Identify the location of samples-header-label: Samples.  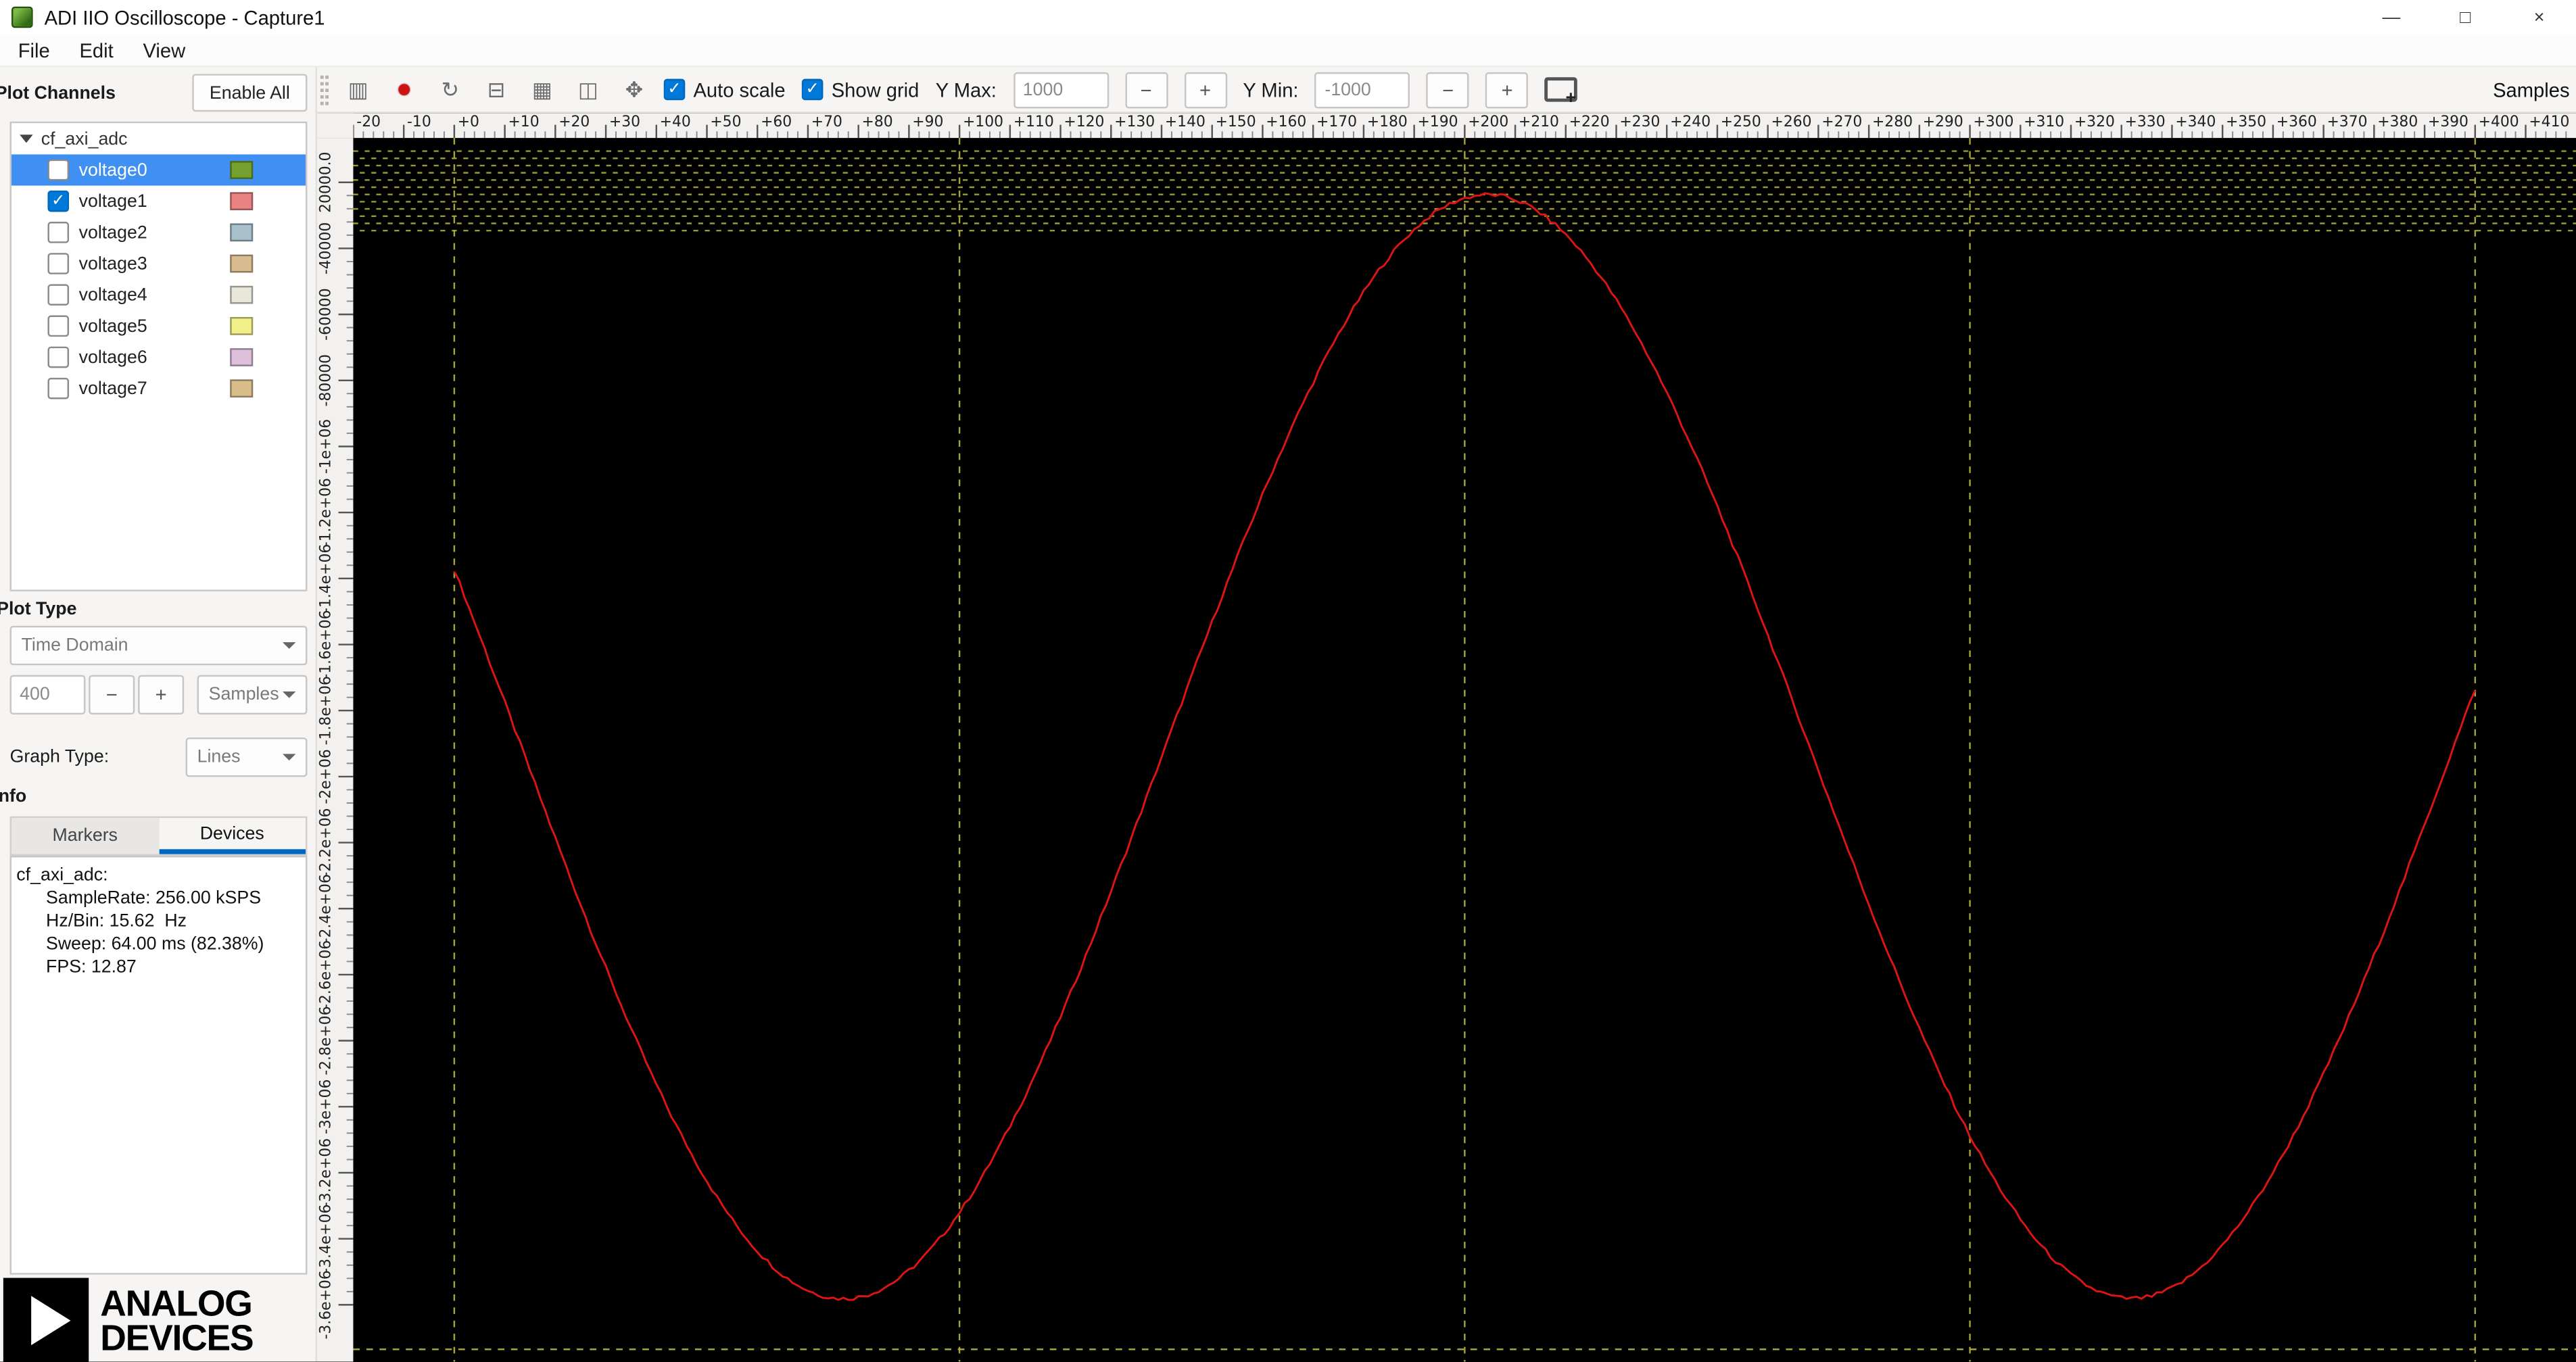
(2531, 89).